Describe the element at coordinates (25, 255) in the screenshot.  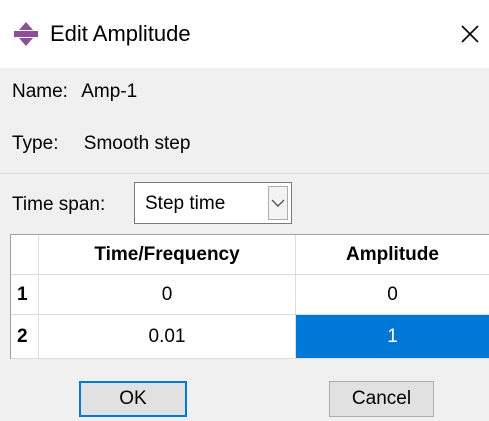
I see `table-corner-cell` at that location.